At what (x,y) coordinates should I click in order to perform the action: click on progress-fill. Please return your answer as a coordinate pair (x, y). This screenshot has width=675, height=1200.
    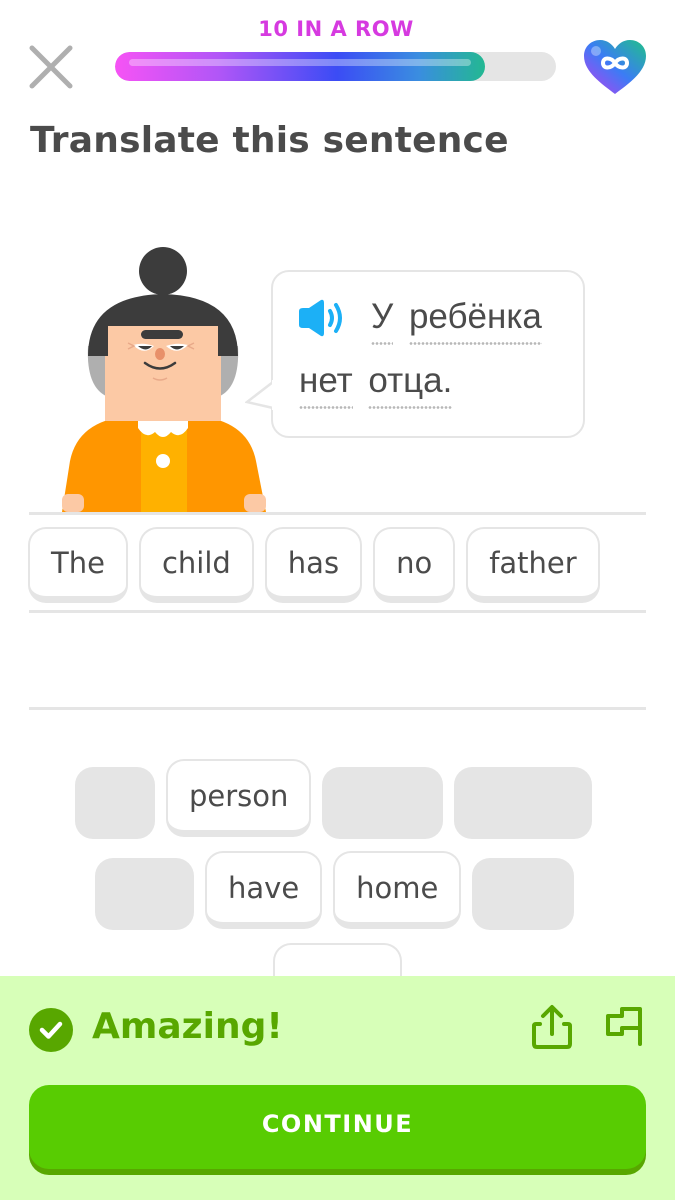
    Looking at the image, I should click on (300, 66).